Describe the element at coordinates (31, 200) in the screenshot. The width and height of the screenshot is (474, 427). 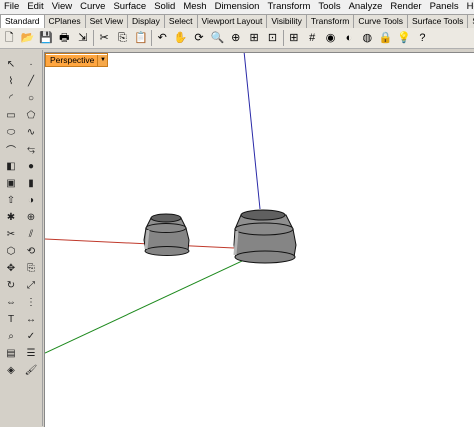
I see `boolean-icon: ◑` at that location.